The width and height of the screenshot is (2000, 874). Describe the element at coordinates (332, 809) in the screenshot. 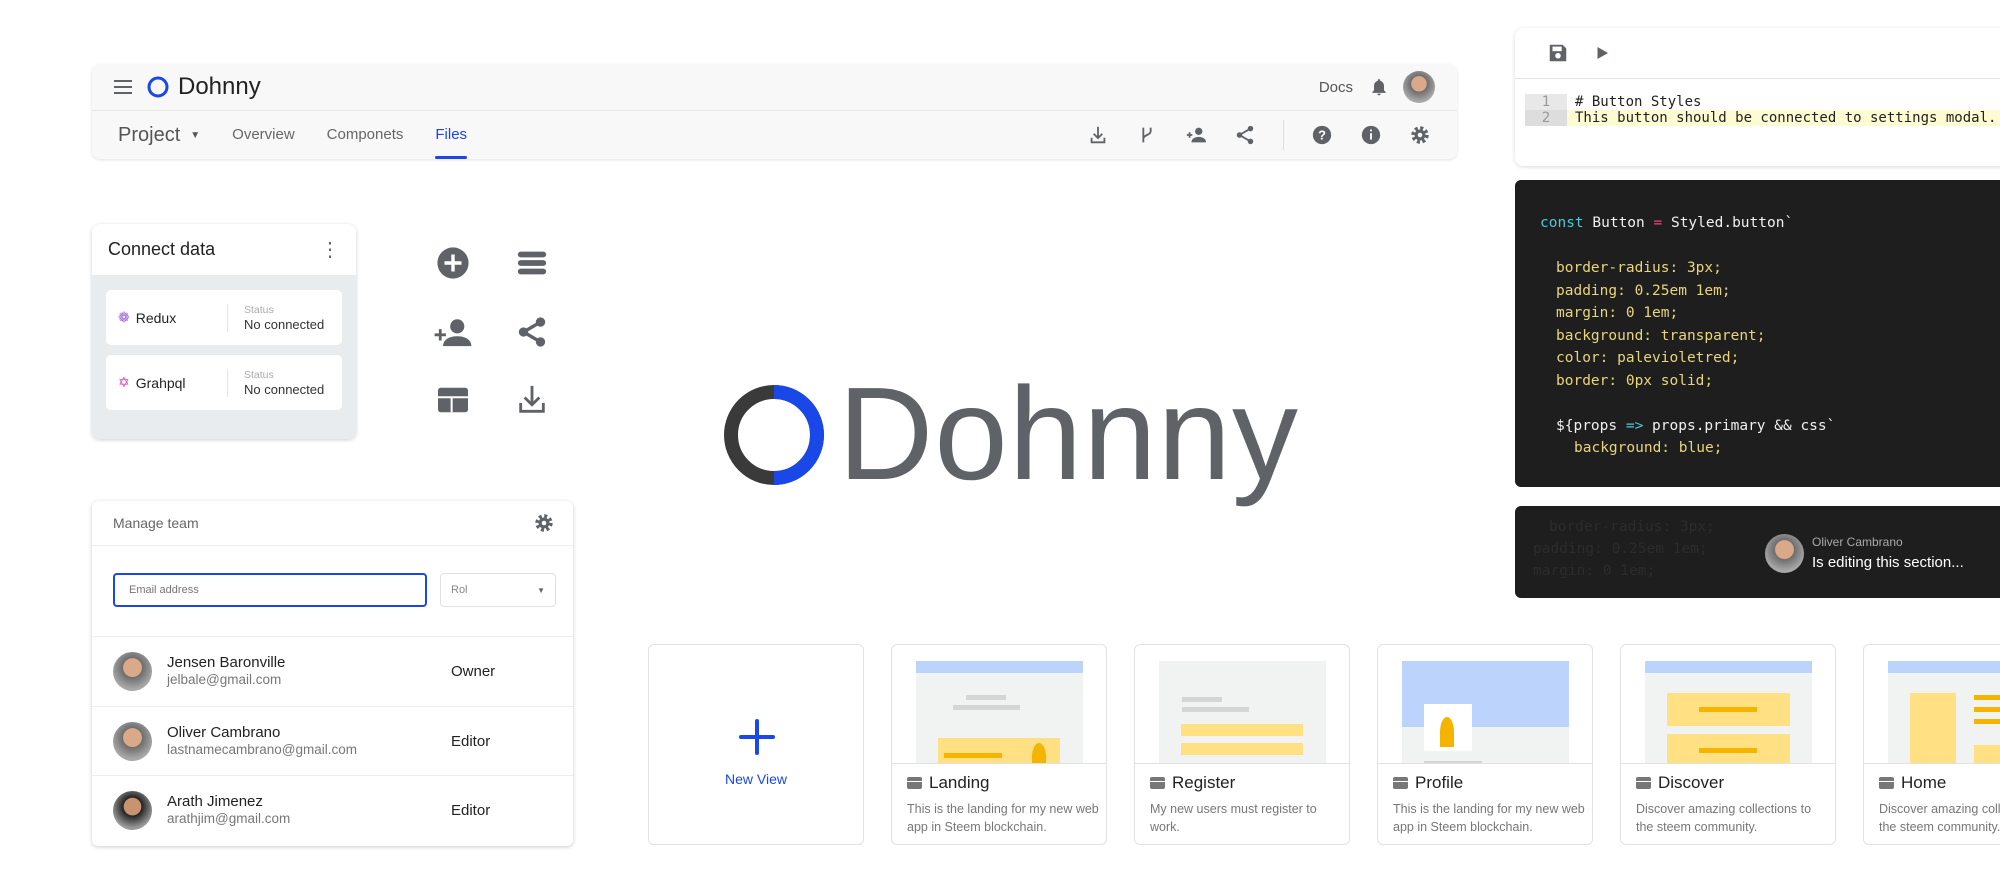

I see `team-member-row: Arath Jimenez arathjim@gmail.com Editor` at that location.